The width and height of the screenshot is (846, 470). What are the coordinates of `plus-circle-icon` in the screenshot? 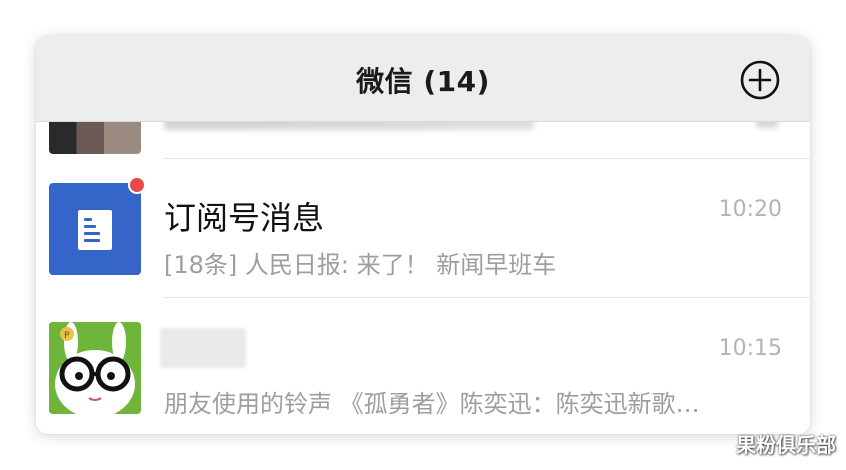 It's located at (760, 80).